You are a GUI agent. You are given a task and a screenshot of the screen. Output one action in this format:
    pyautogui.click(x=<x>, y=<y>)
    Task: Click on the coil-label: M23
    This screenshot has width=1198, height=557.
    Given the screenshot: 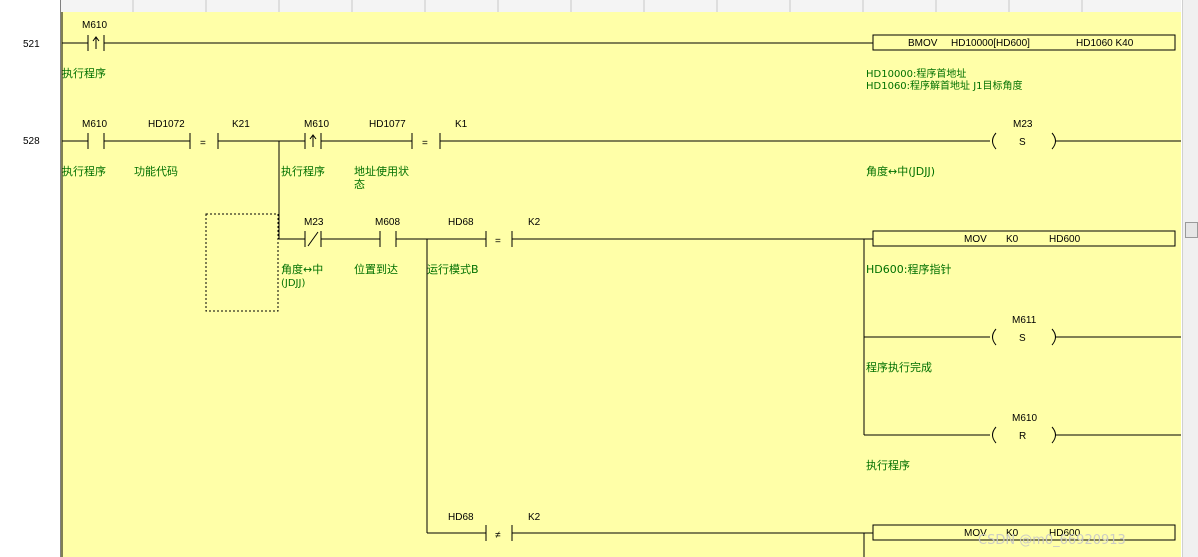 What is the action you would take?
    pyautogui.click(x=1023, y=124)
    